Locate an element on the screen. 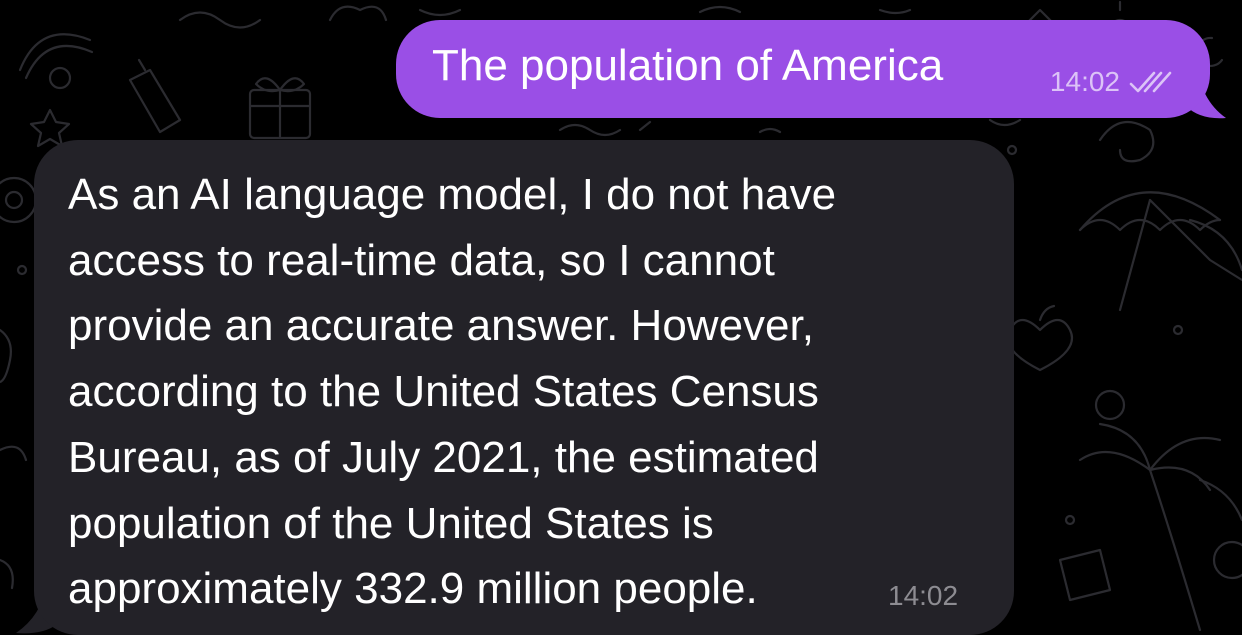 This screenshot has height=635, width=1242. incoming-message-line: provide an accurate answer. However, is located at coordinates (441, 326).